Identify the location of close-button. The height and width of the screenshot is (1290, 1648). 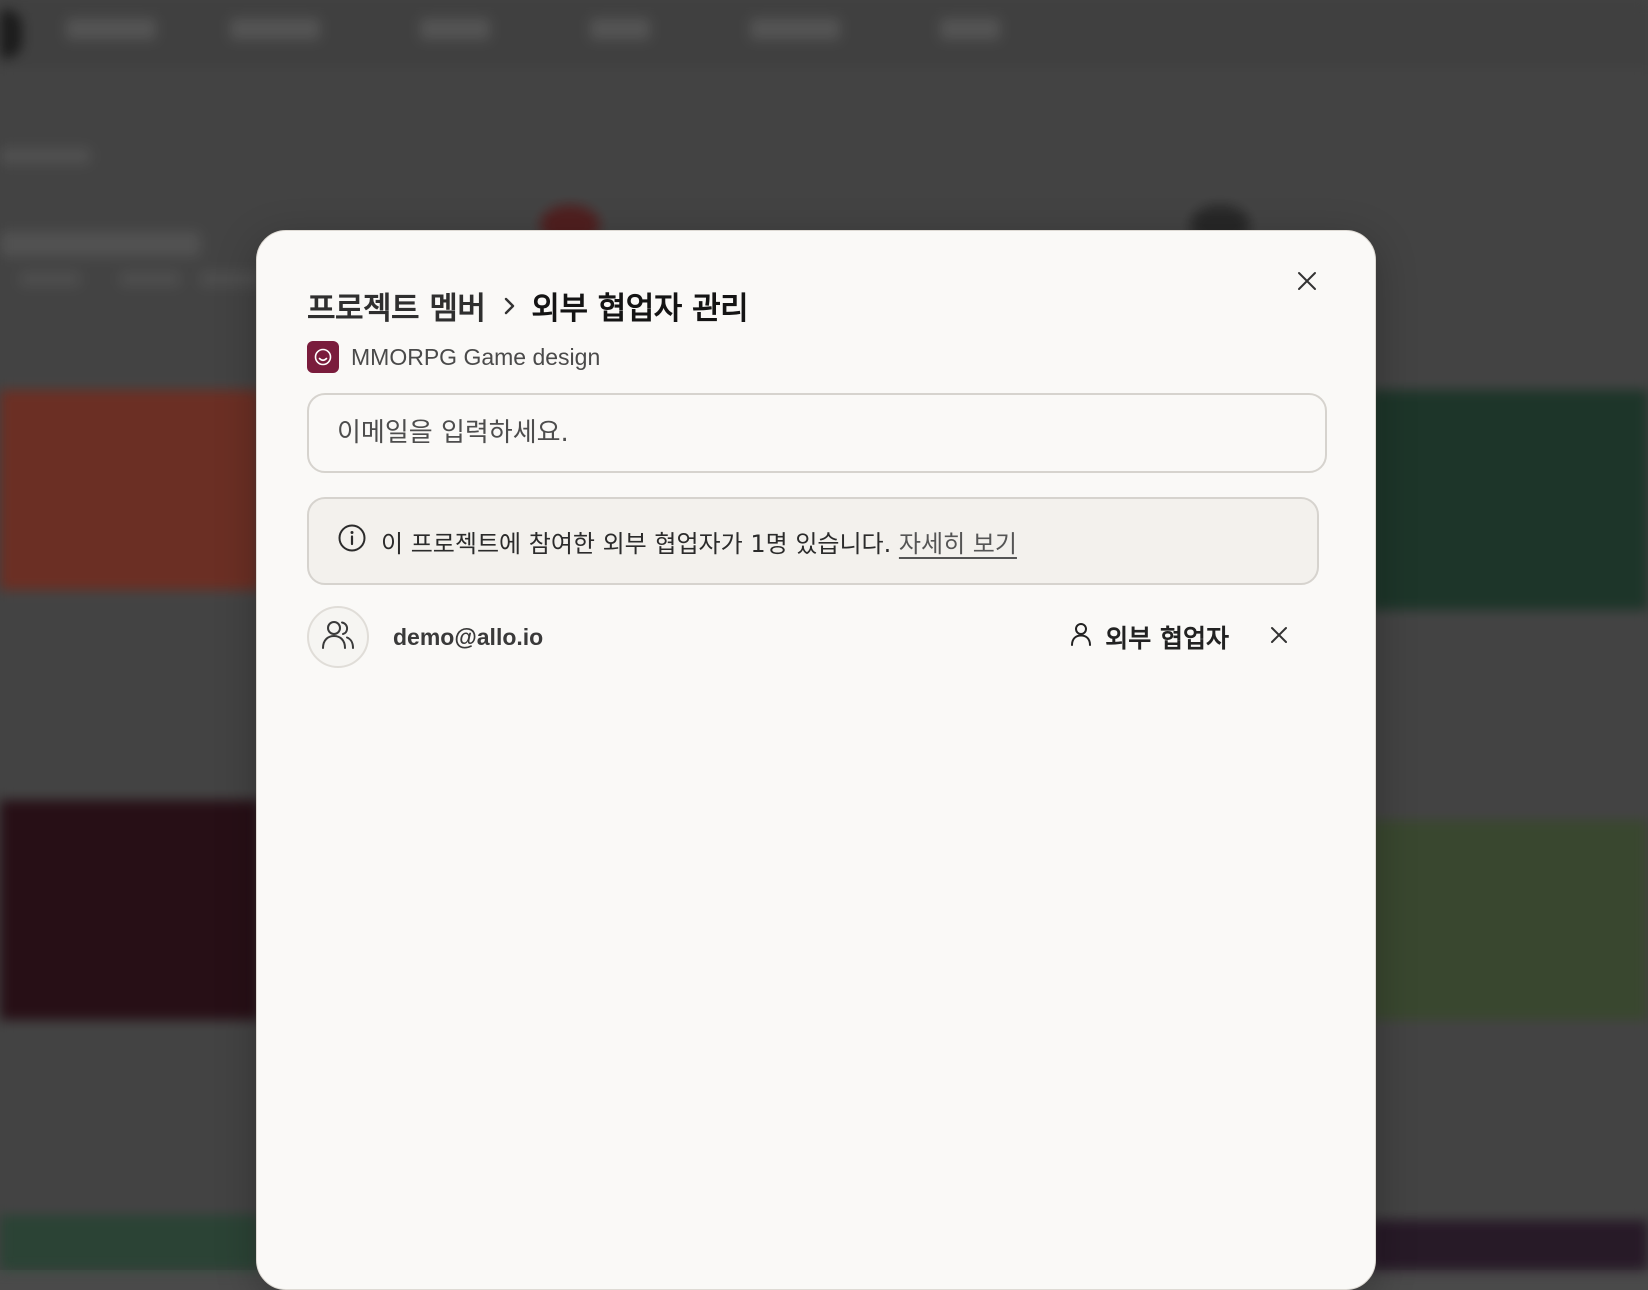
(1307, 283).